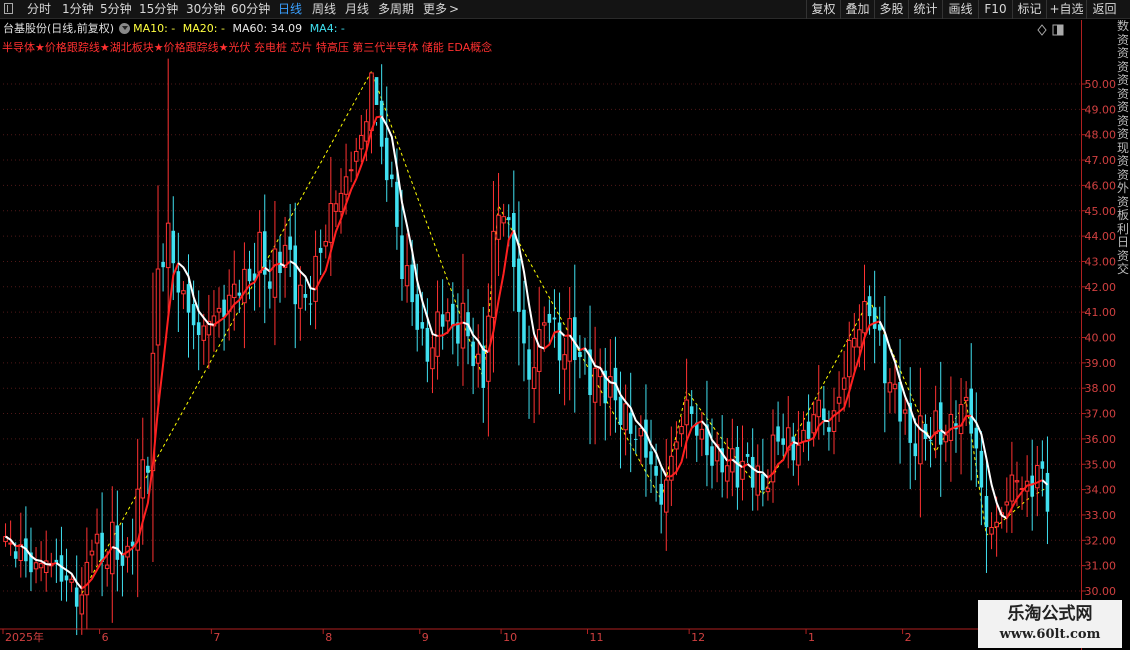 This screenshot has height=650, width=1130. What do you see at coordinates (995, 9) in the screenshot?
I see `f10-button: F10` at bounding box center [995, 9].